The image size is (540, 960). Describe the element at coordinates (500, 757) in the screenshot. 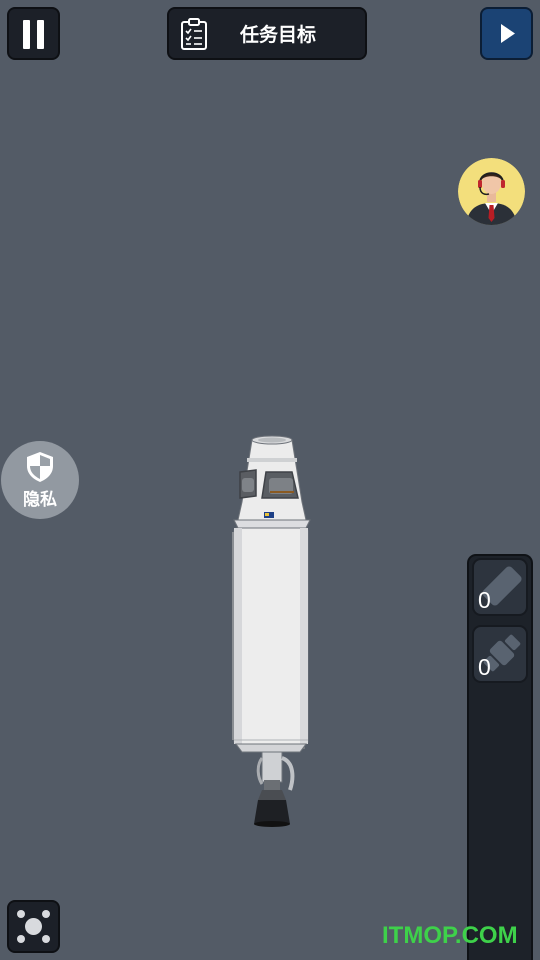

I see `stages-panel: 0 0` at that location.